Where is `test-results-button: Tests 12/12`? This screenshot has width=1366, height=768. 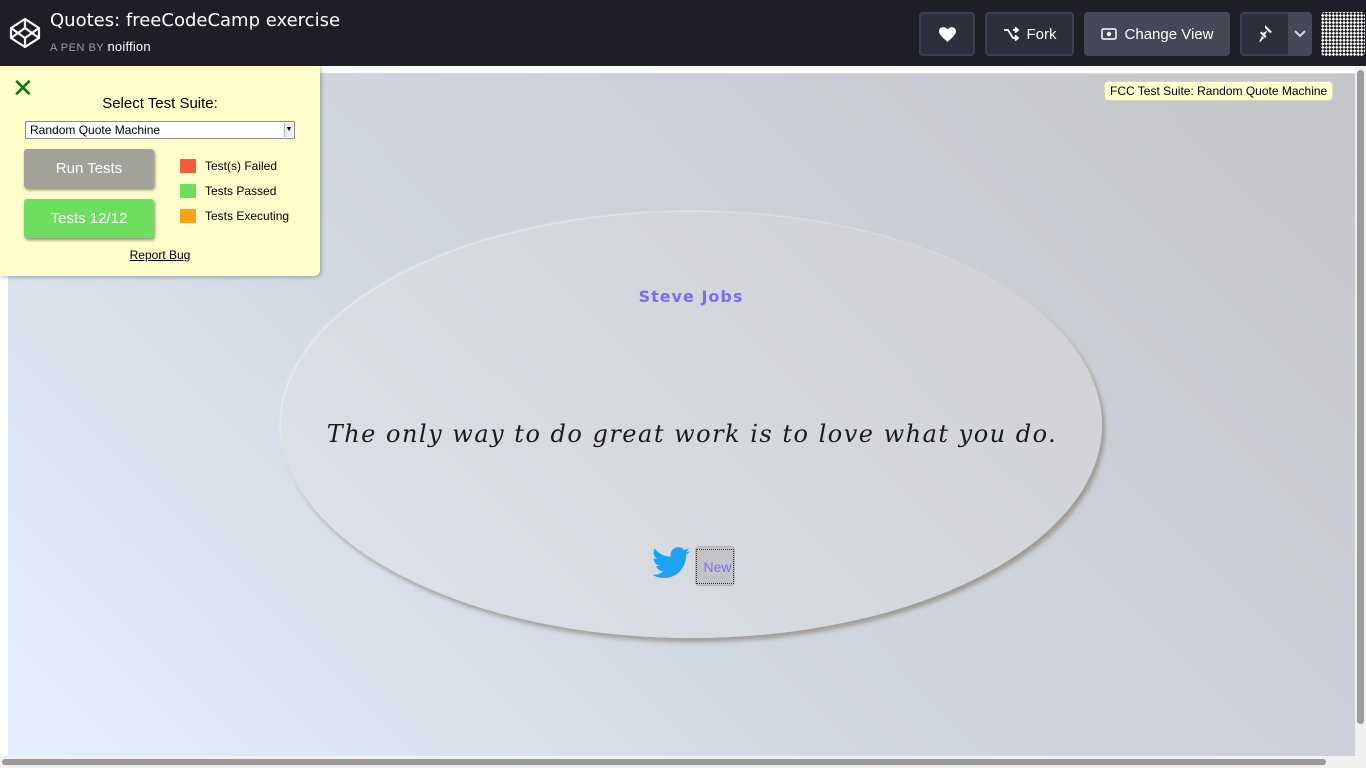
test-results-button: Tests 12/12 is located at coordinates (89, 218).